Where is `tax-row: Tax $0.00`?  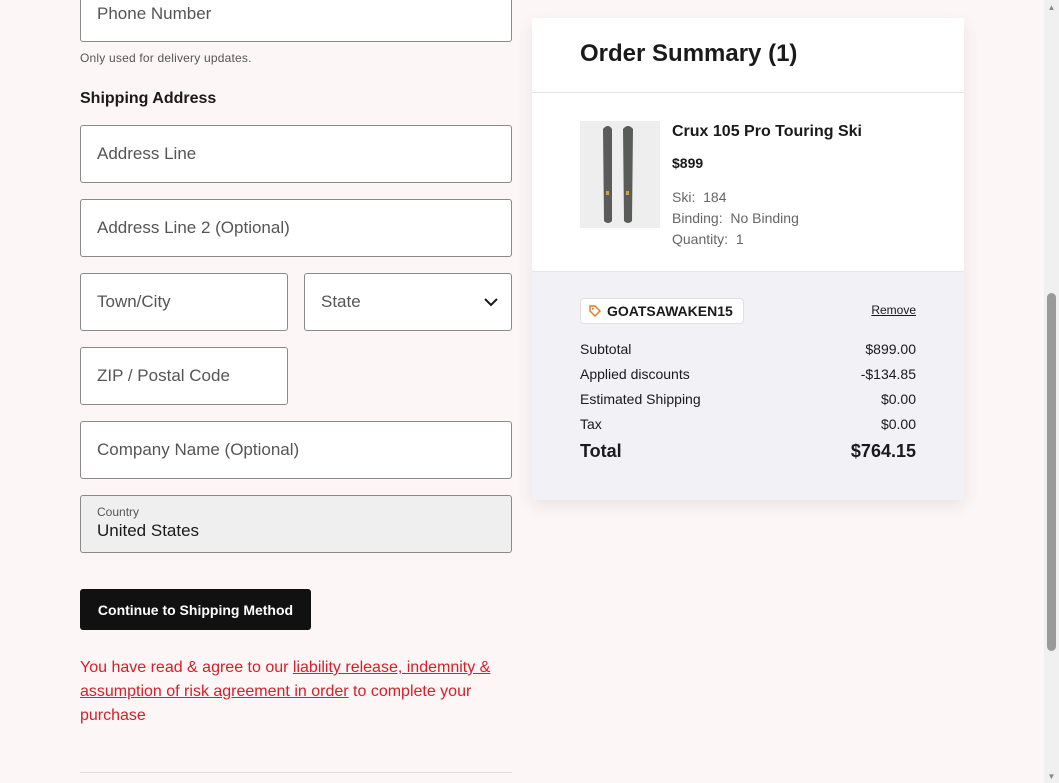
tax-row: Tax $0.00 is located at coordinates (748, 423).